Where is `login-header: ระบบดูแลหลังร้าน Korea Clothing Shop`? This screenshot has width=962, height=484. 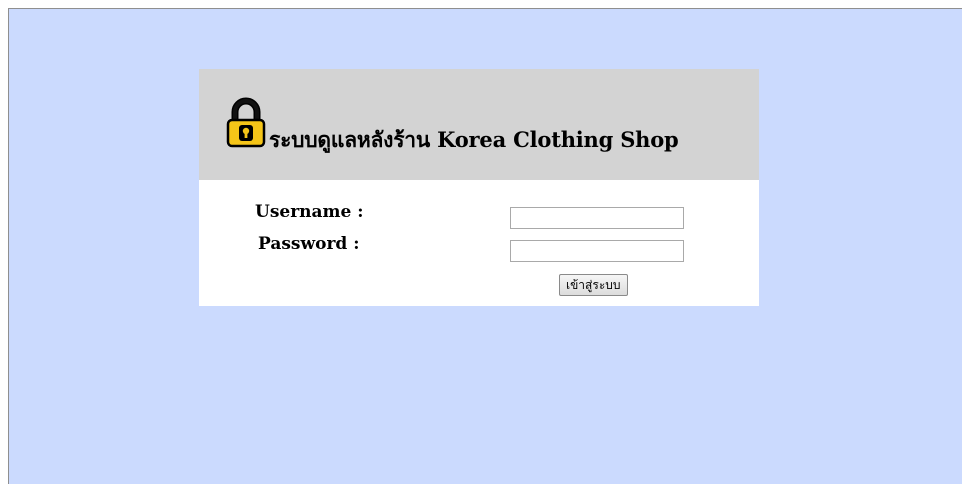 login-header: ระบบดูแลหลังร้าน Korea Clothing Shop is located at coordinates (479, 124).